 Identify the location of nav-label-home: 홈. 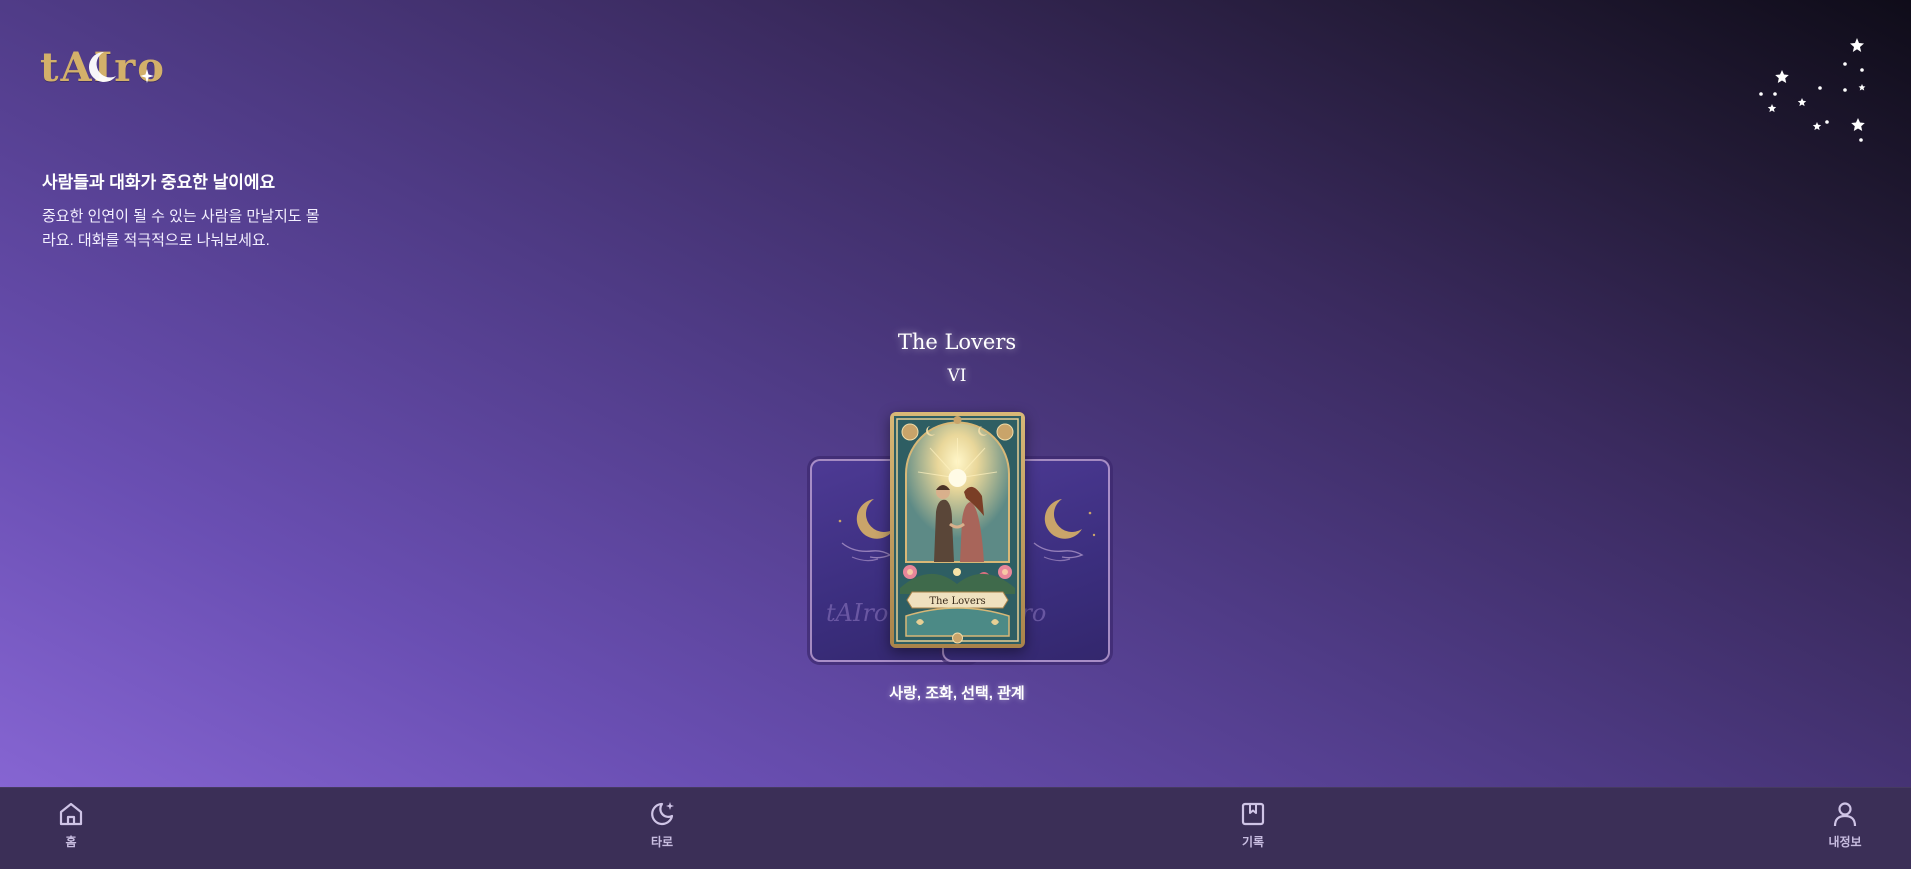
(71, 842).